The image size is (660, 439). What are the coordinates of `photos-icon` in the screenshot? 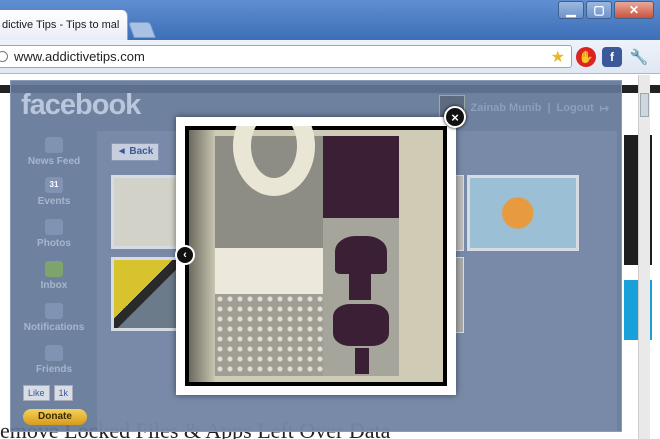 It's located at (54, 227).